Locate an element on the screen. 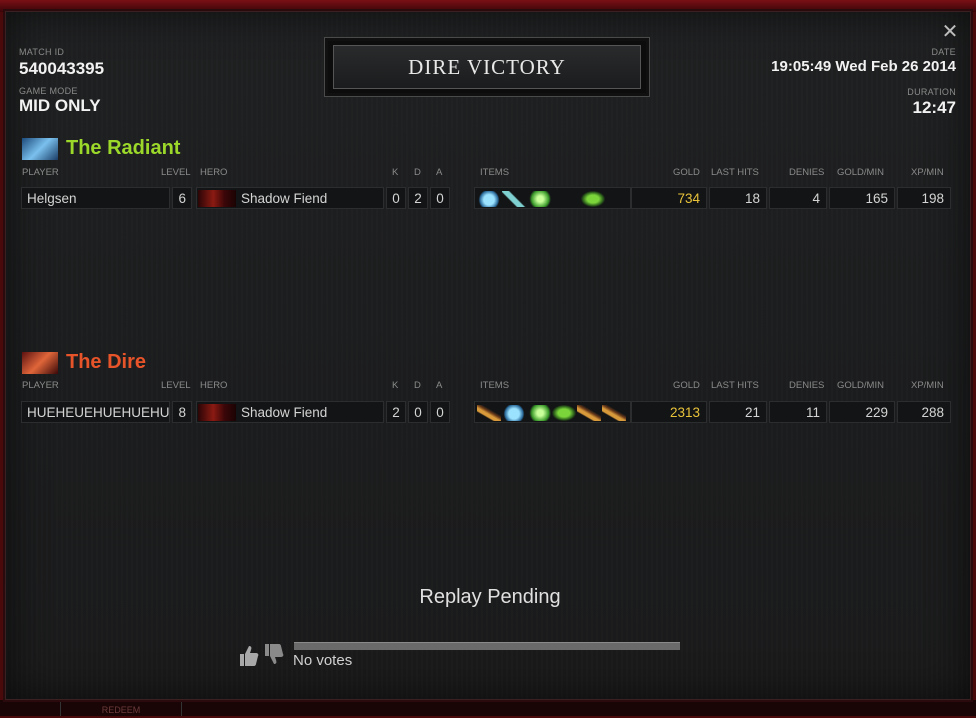  date-label: DATE is located at coordinates (943, 52).